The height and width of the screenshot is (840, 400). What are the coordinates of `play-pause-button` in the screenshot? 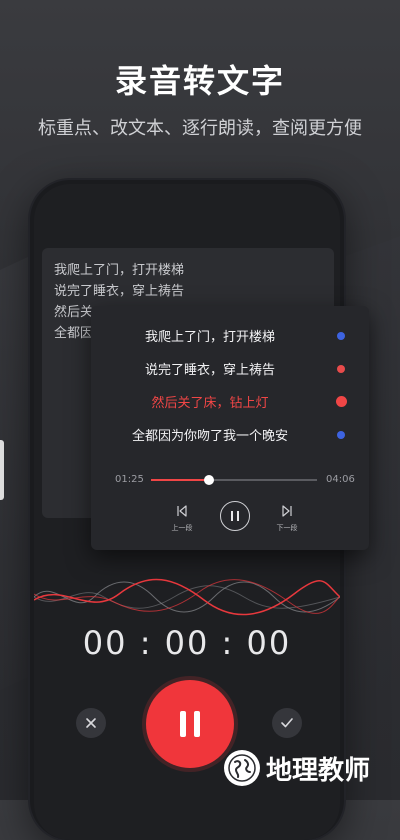 It's located at (235, 516).